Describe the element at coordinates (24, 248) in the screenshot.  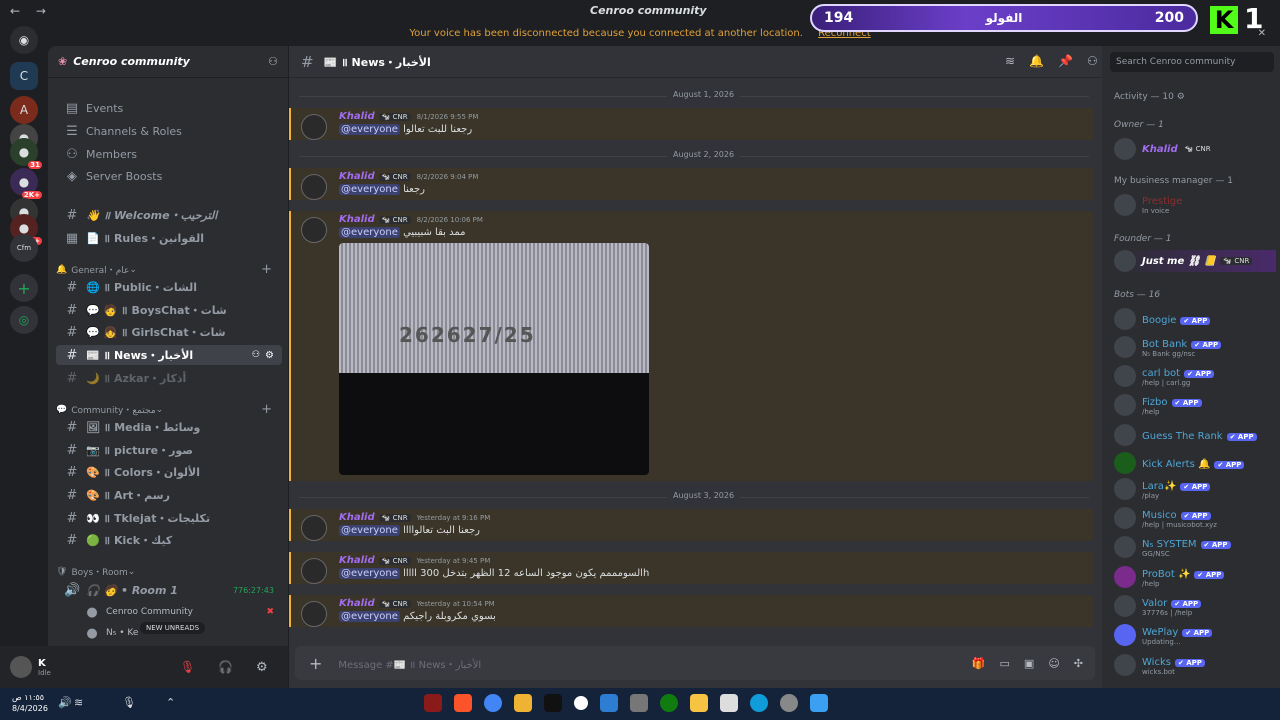
I see `server-cfm: Cfm` at that location.